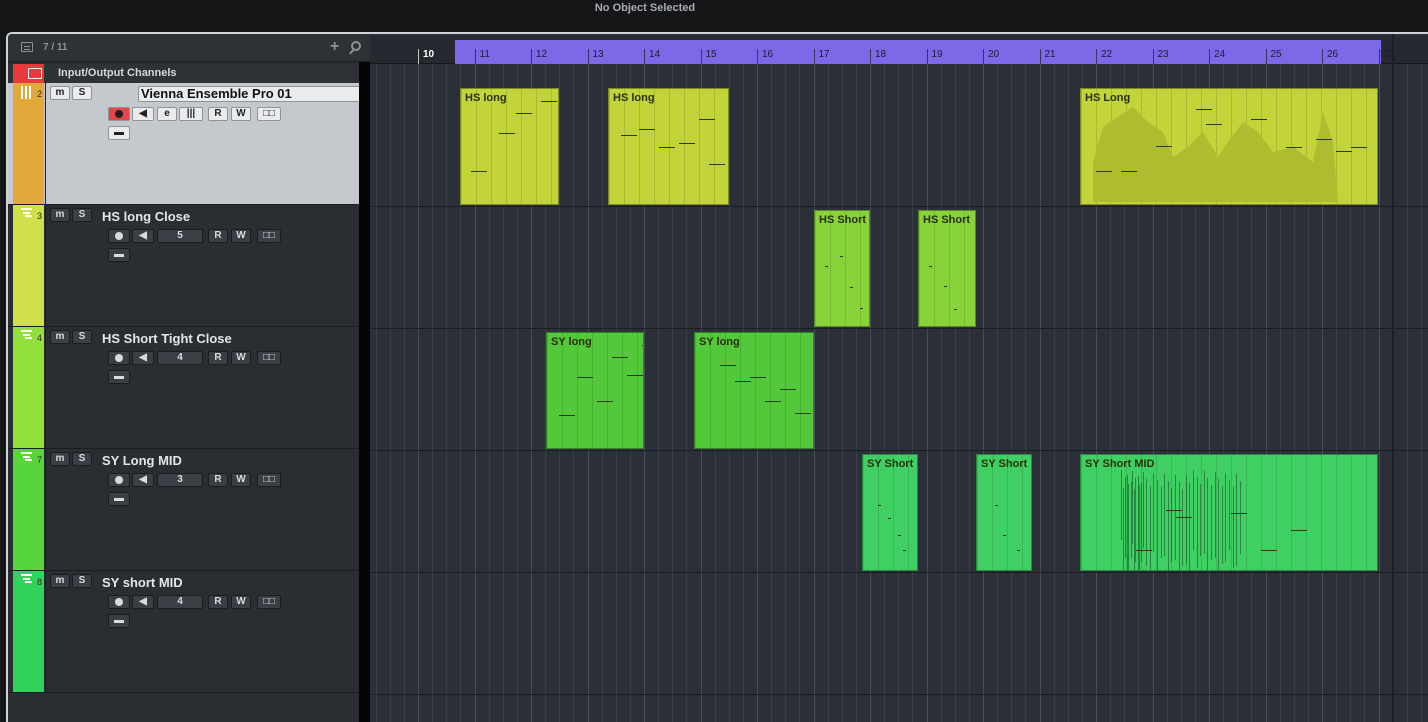  I want to click on track-name: SY Long MID, so click(142, 460).